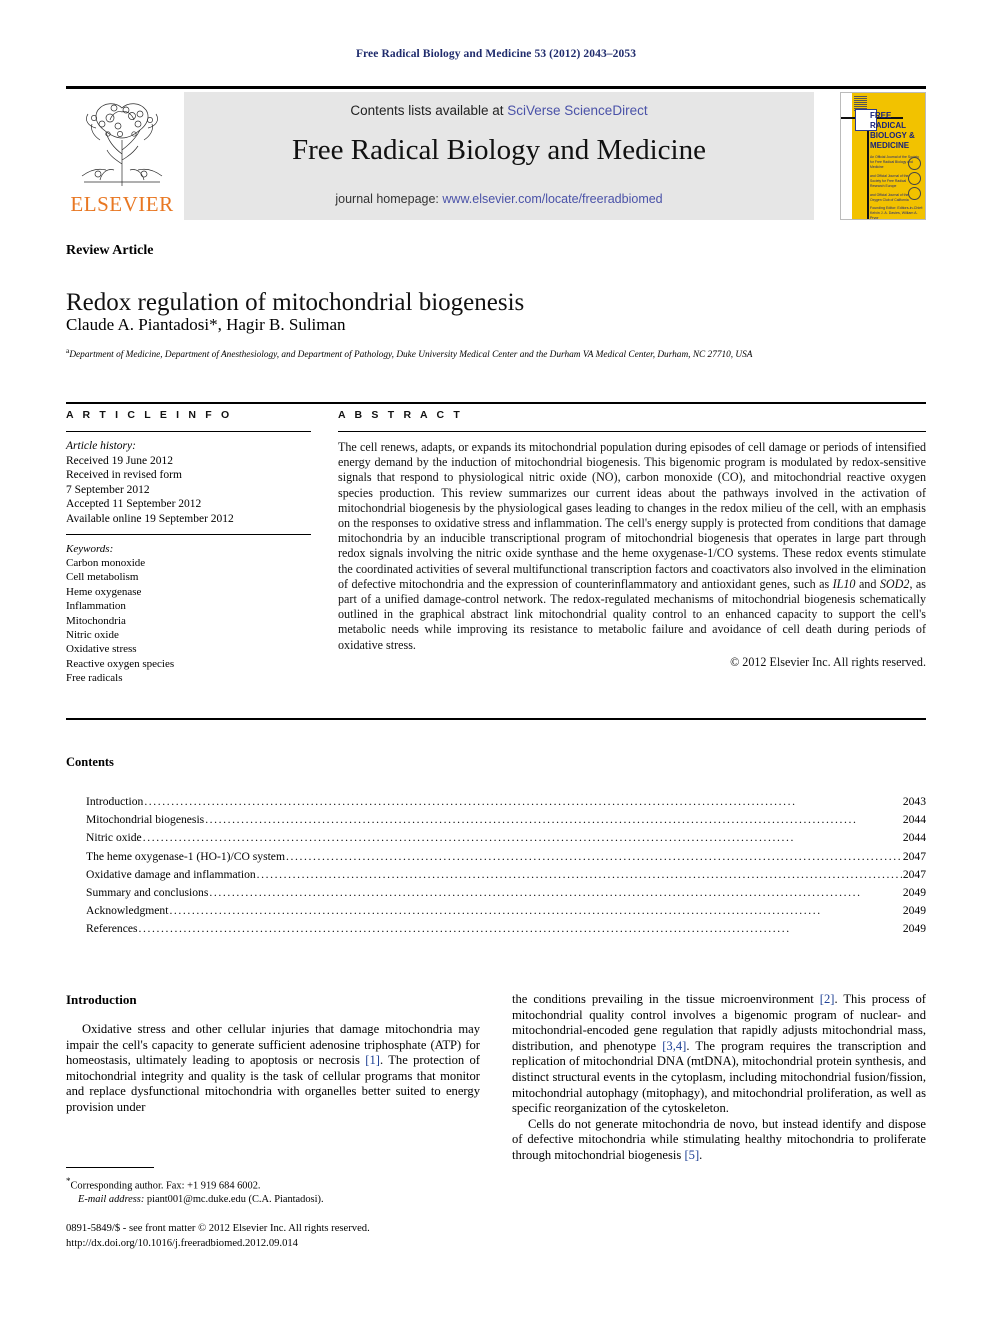 The image size is (992, 1323). Describe the element at coordinates (124, 475) in the screenshot. I see `history-line: Received in revised form` at that location.